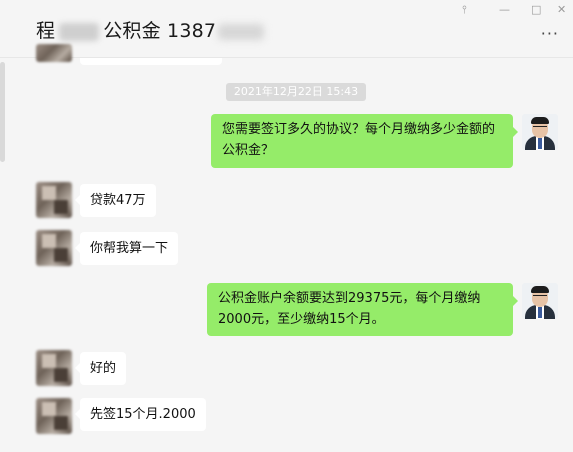 The width and height of the screenshot is (573, 452). I want to click on message-text: 公积金账户余额要达到29375元，每个月缴纳2000元，至少缴纳15个月。, so click(349, 309).